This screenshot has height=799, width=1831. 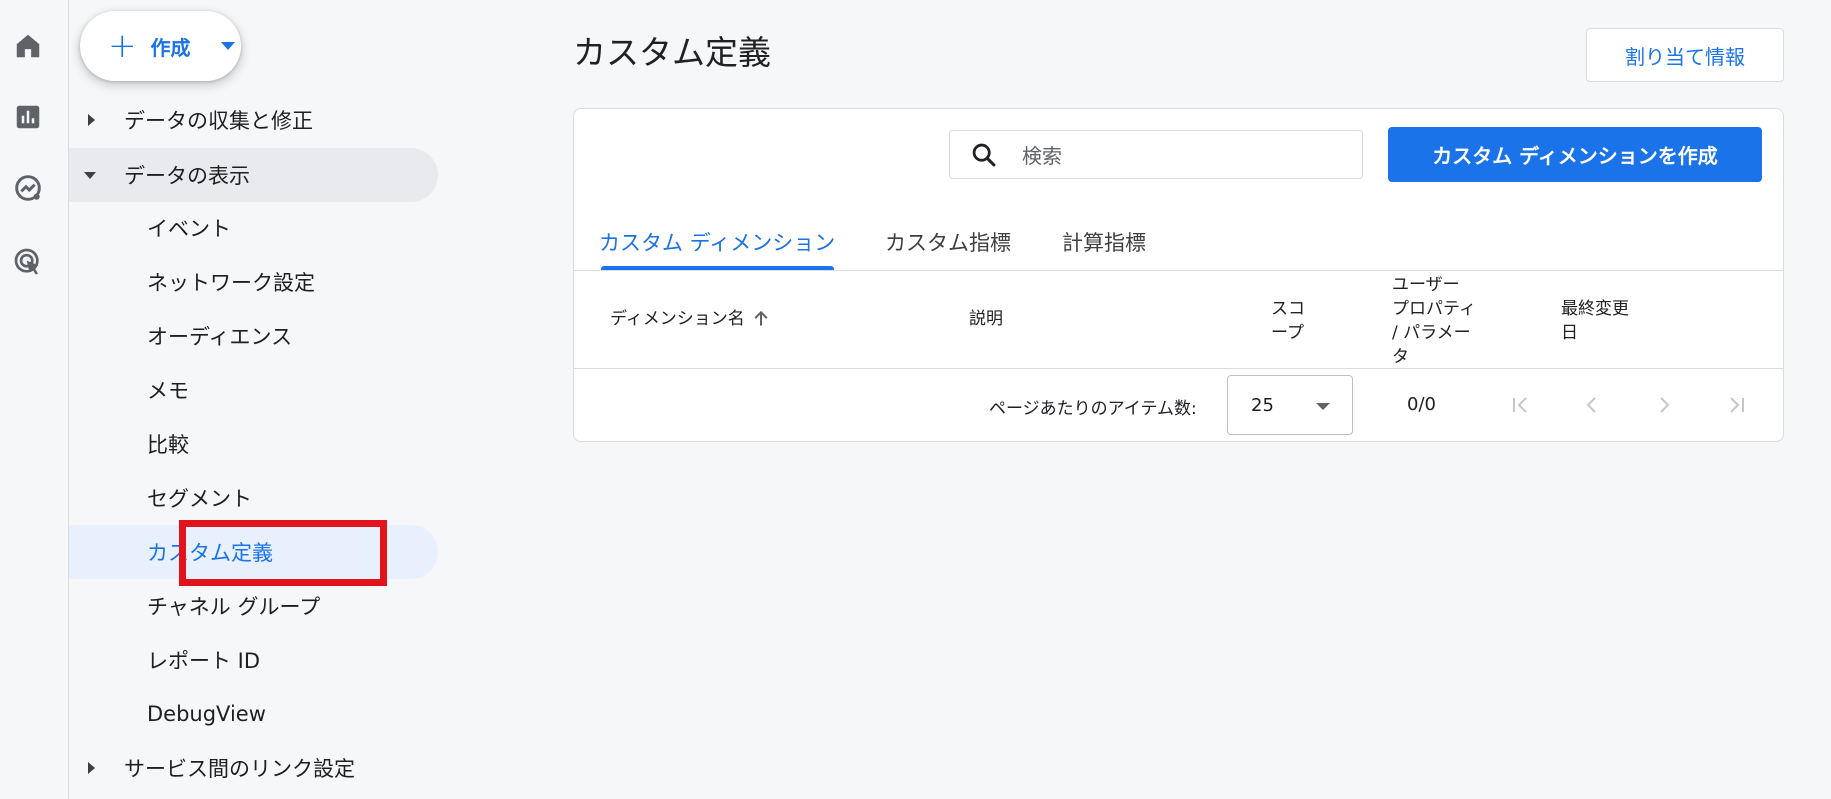 I want to click on nav-section-collect: データの収集と修正, so click(x=253, y=120).